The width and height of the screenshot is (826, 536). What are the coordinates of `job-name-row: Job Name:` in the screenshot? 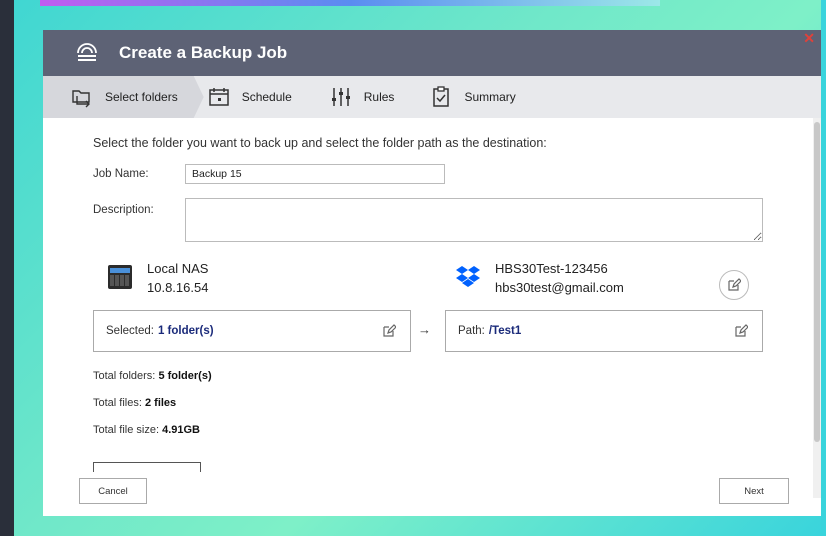 It's located at (432, 174).